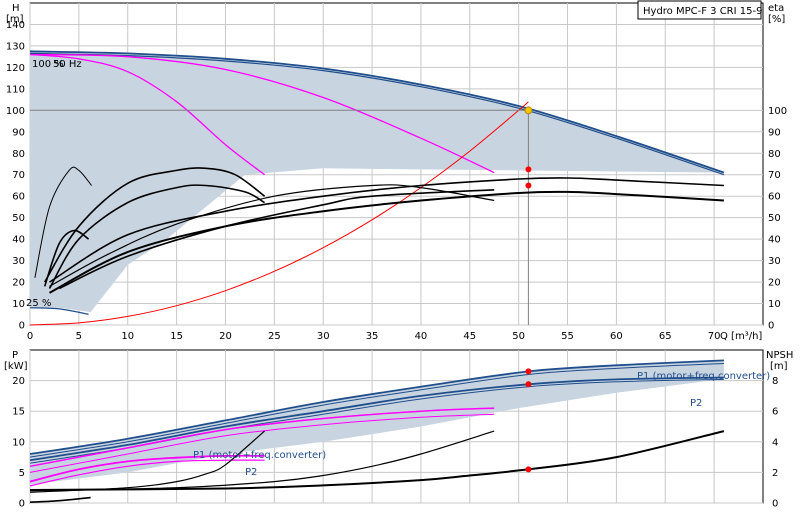  I want to click on y-right-label: eta, so click(776, 8).